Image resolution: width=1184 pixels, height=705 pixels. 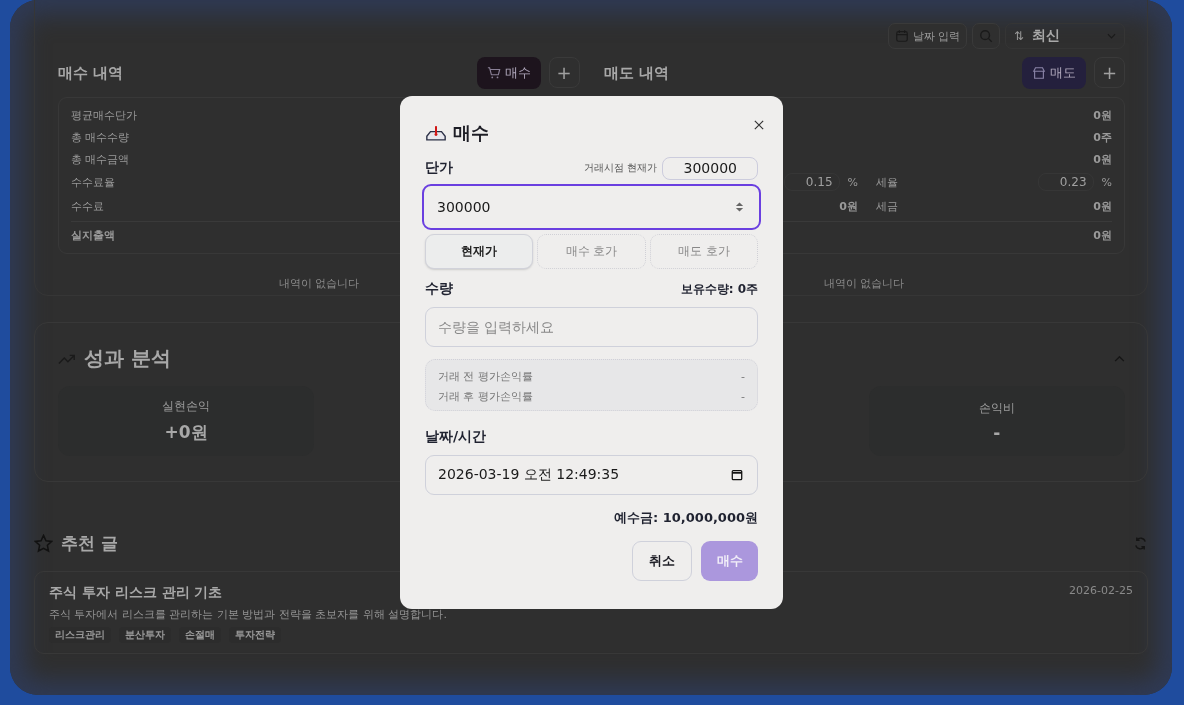 I want to click on calendar-icon, so click(x=737, y=475).